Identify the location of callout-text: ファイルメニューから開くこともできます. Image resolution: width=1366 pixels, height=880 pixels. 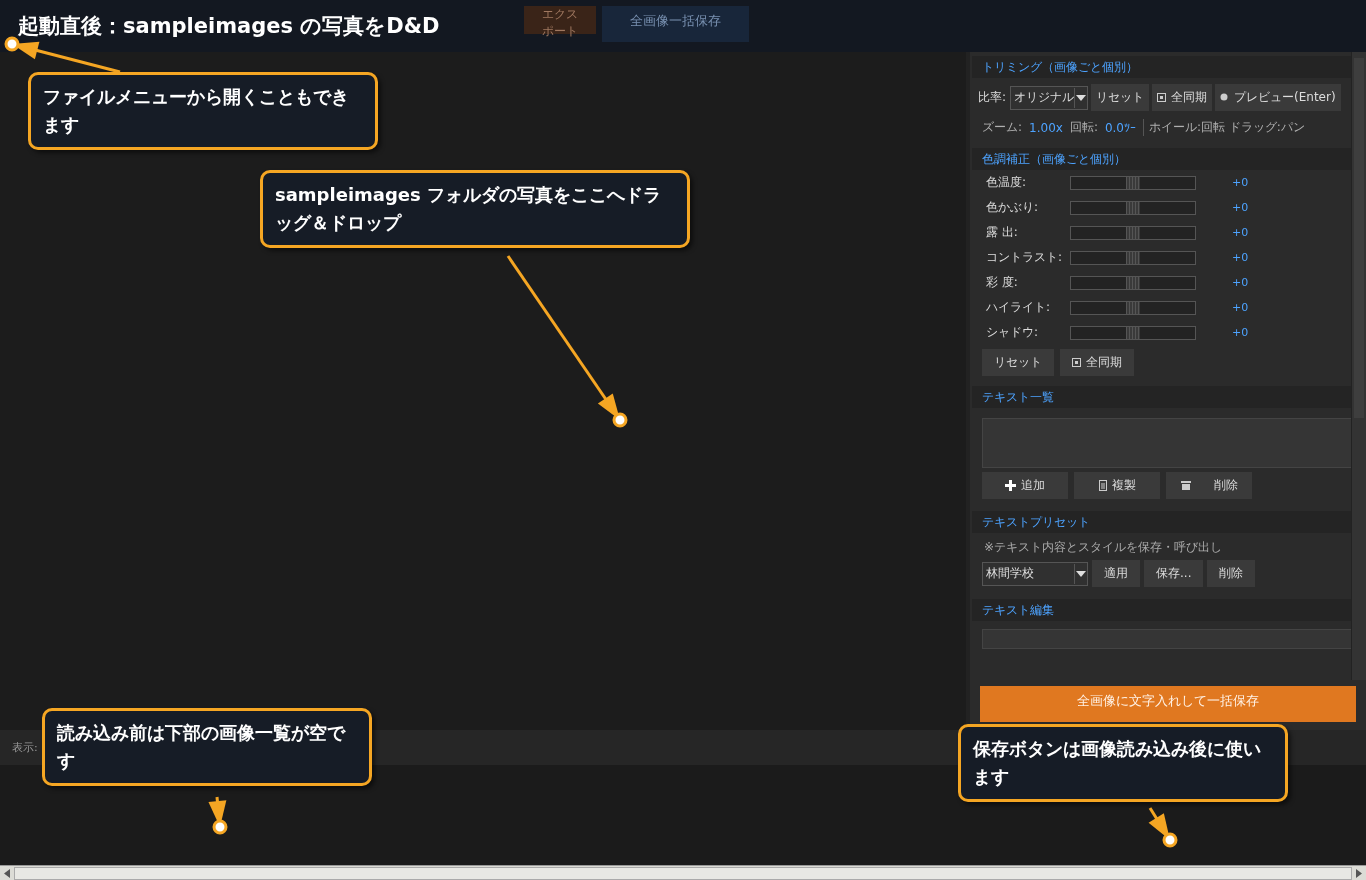
(203, 111).